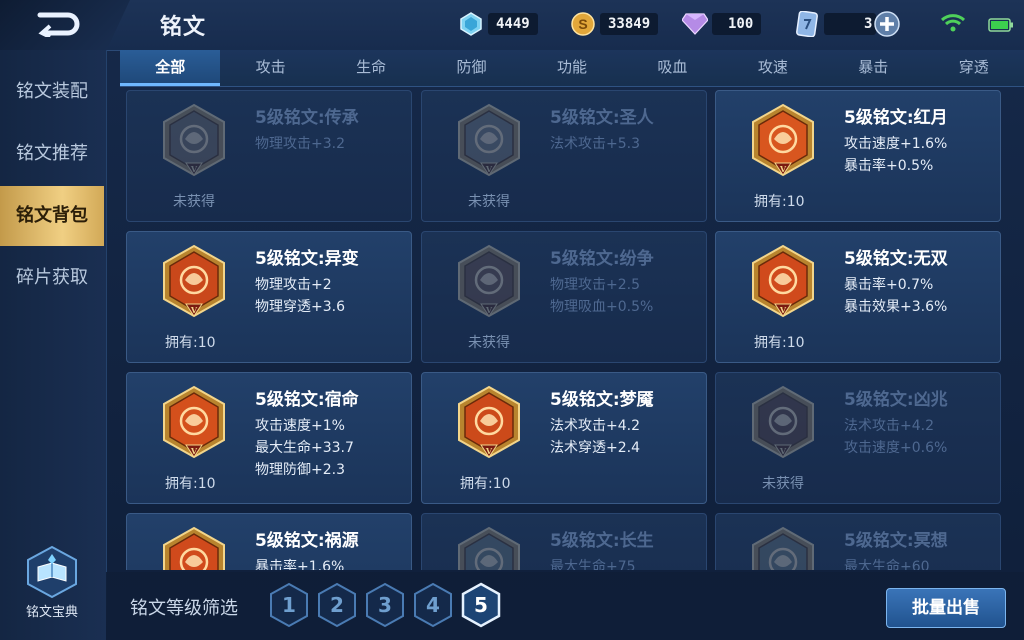  Describe the element at coordinates (433, 605) in the screenshot. I see `level-filter-4: 4` at that location.